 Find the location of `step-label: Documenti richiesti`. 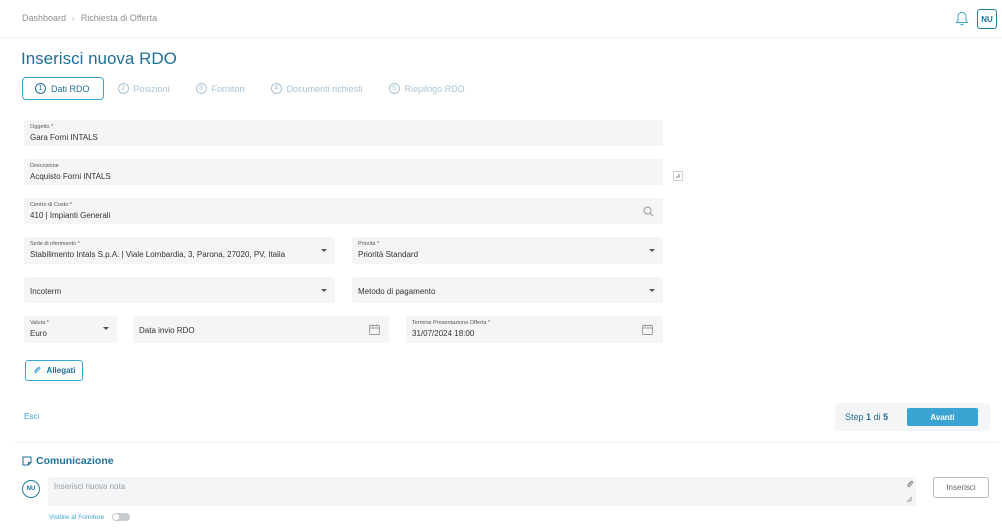

step-label: Documenti richiesti is located at coordinates (324, 88).